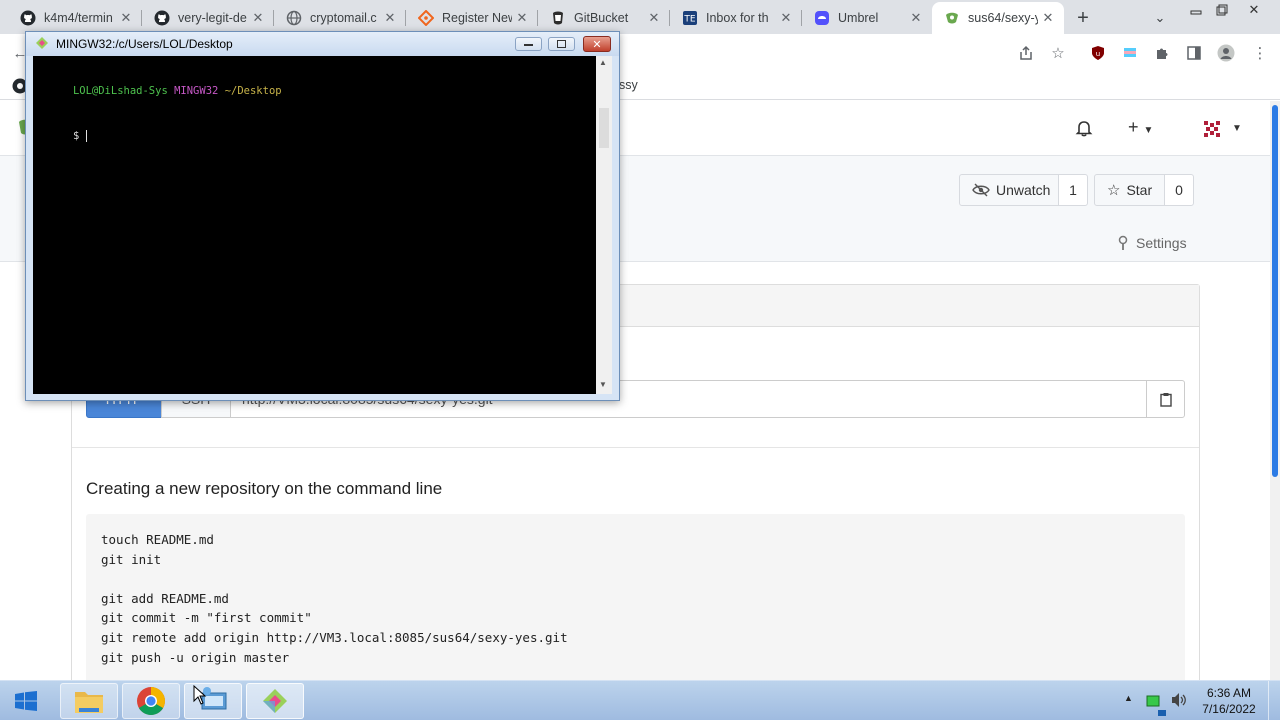  Describe the element at coordinates (528, 44) in the screenshot. I see `terminal-minimize-button` at that location.